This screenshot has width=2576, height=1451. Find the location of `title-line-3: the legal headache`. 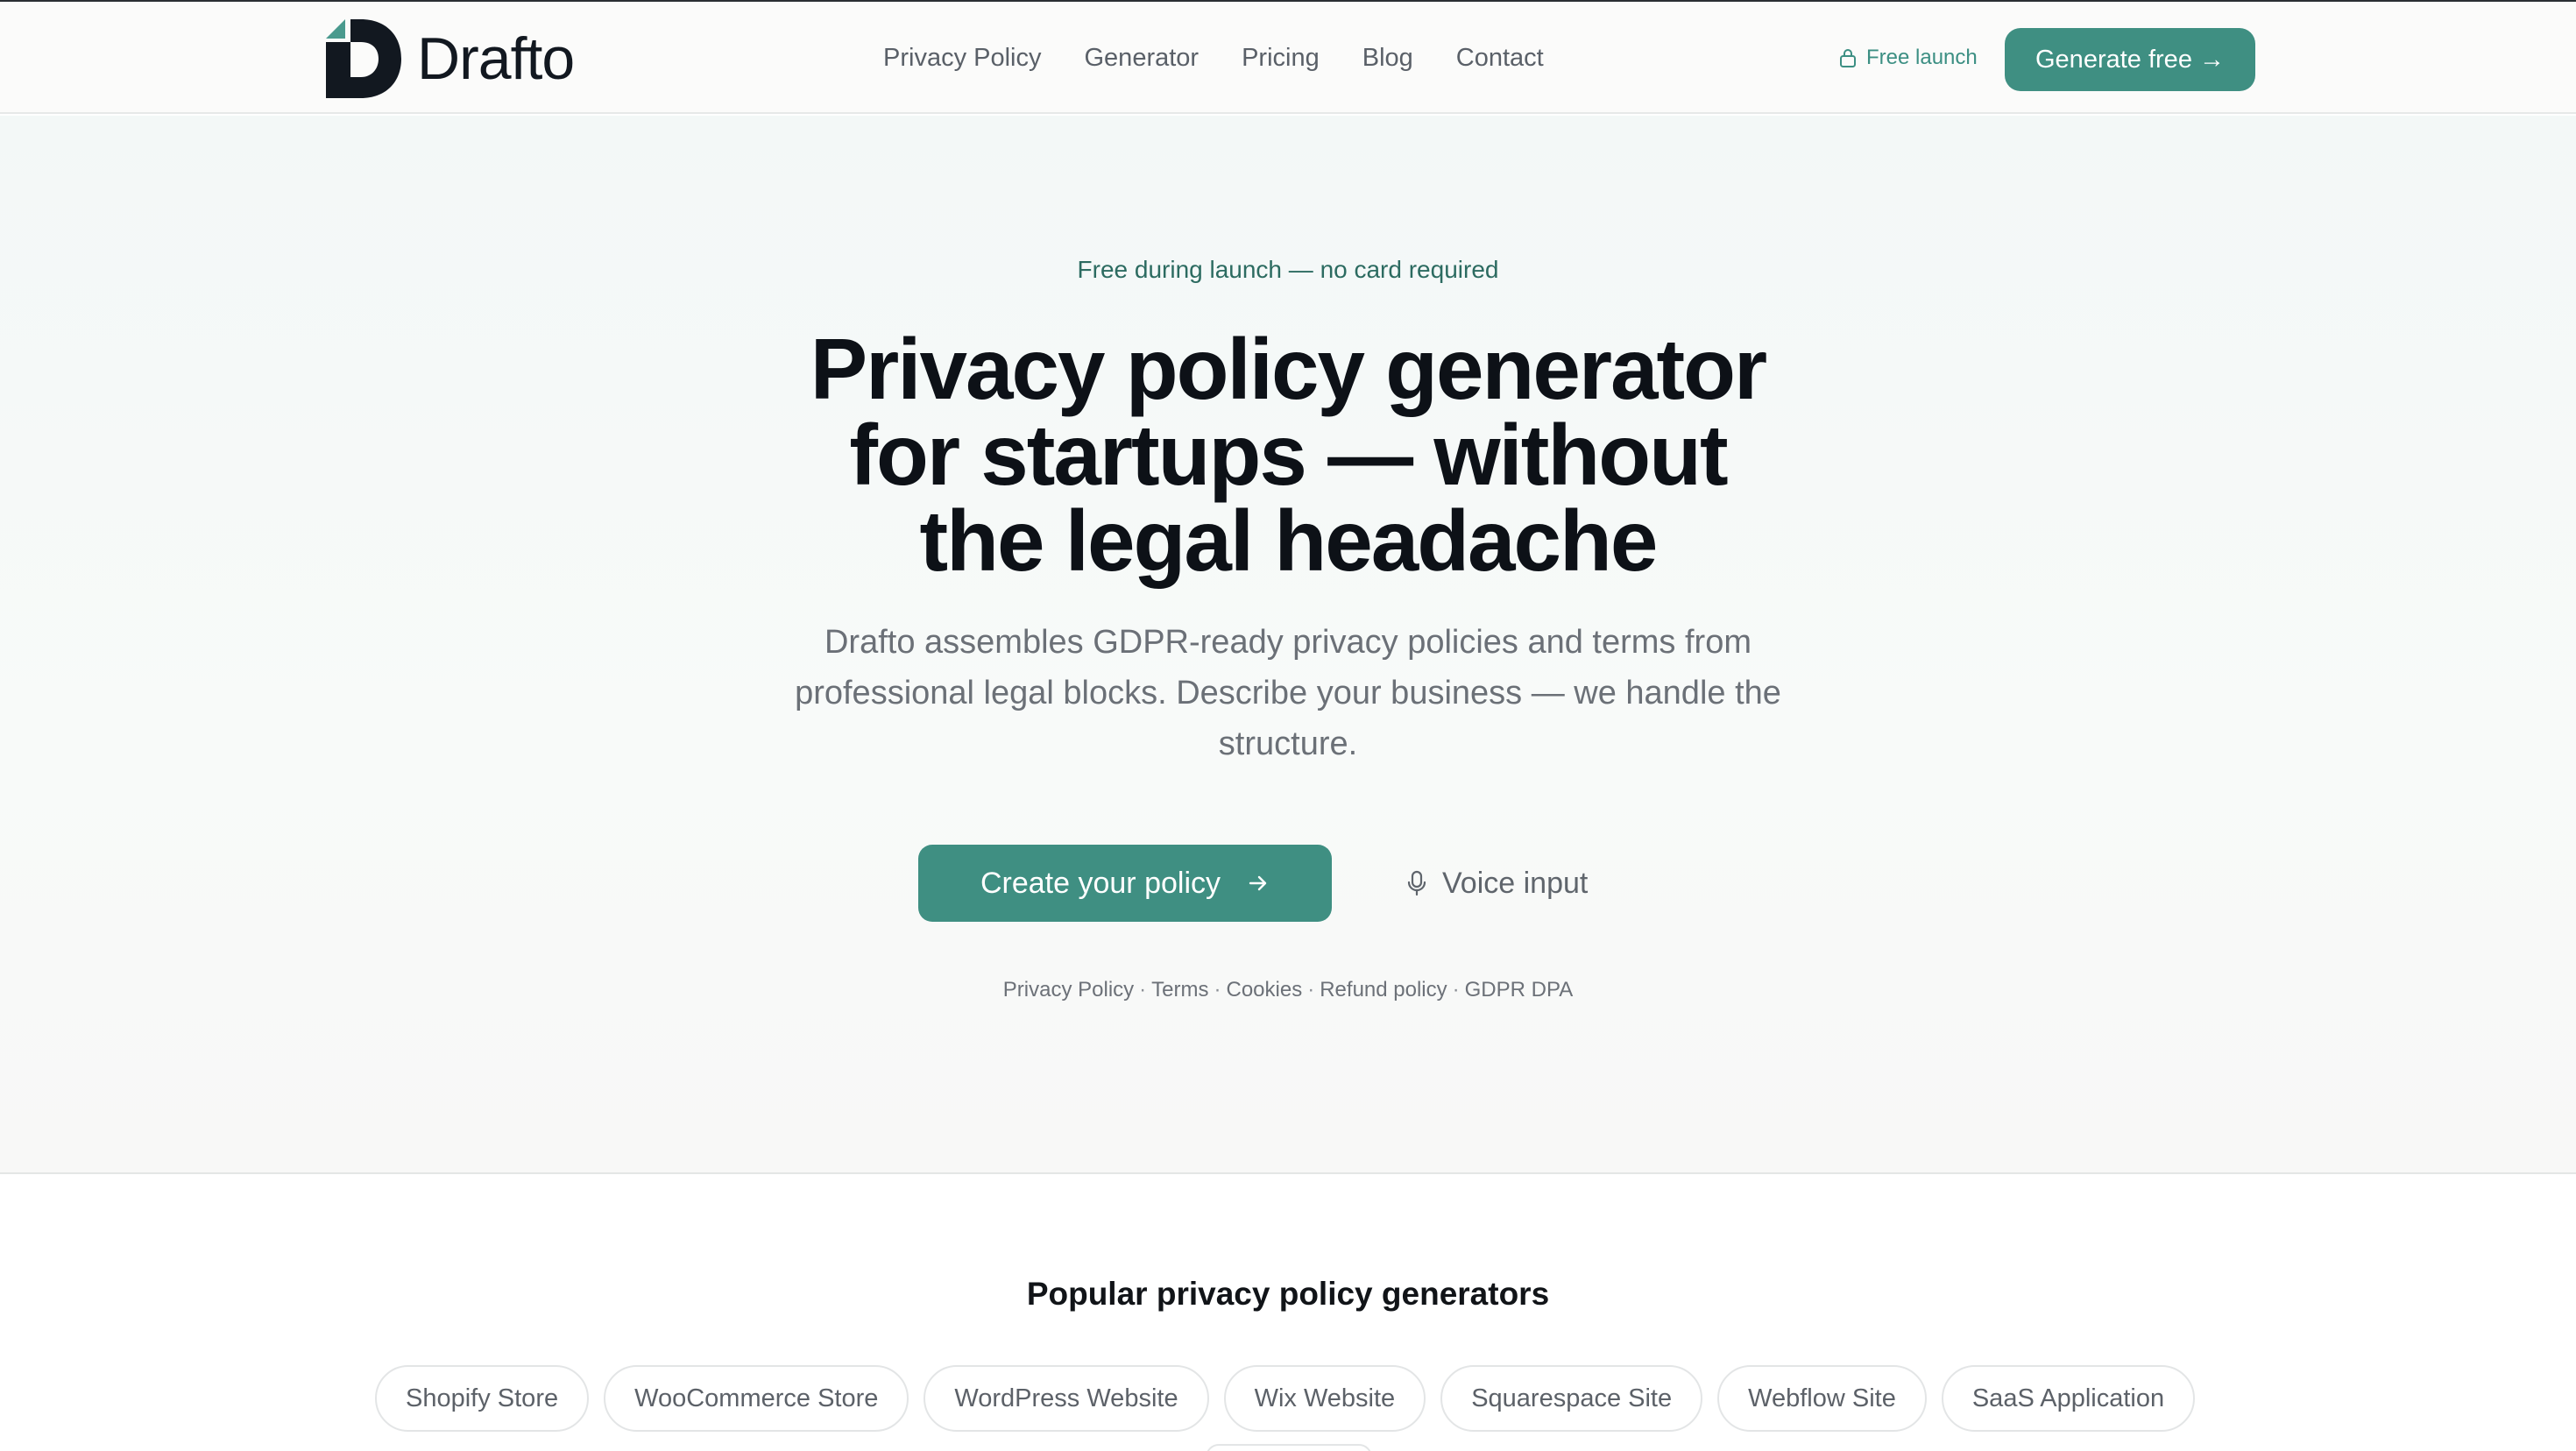

title-line-3: the legal headache is located at coordinates (1289, 540).